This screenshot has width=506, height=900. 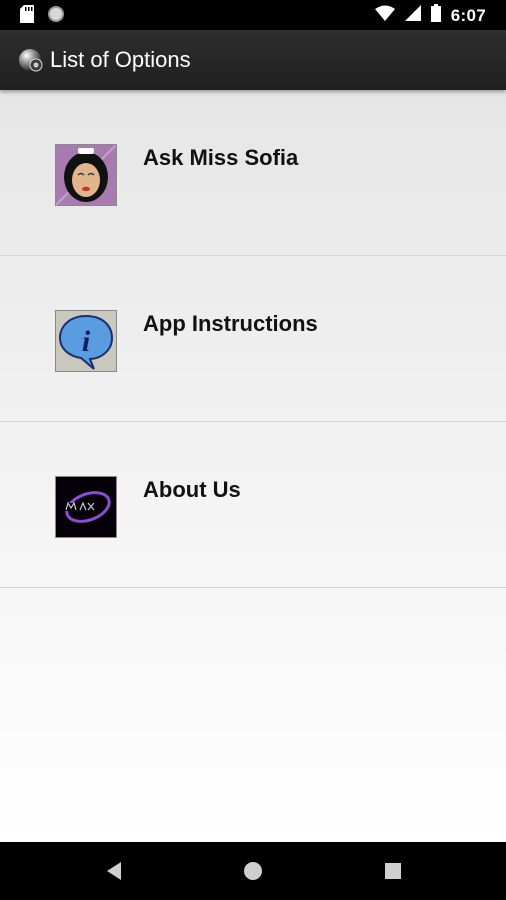 What do you see at coordinates (192, 489) in the screenshot?
I see `option-label: About Us` at bounding box center [192, 489].